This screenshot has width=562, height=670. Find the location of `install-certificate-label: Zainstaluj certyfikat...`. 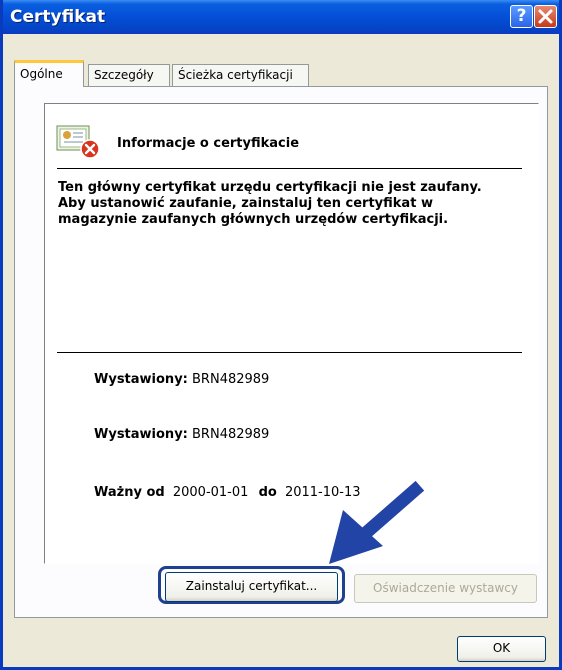

install-certificate-label: Zainstaluj certyfikat... is located at coordinates (251, 586).